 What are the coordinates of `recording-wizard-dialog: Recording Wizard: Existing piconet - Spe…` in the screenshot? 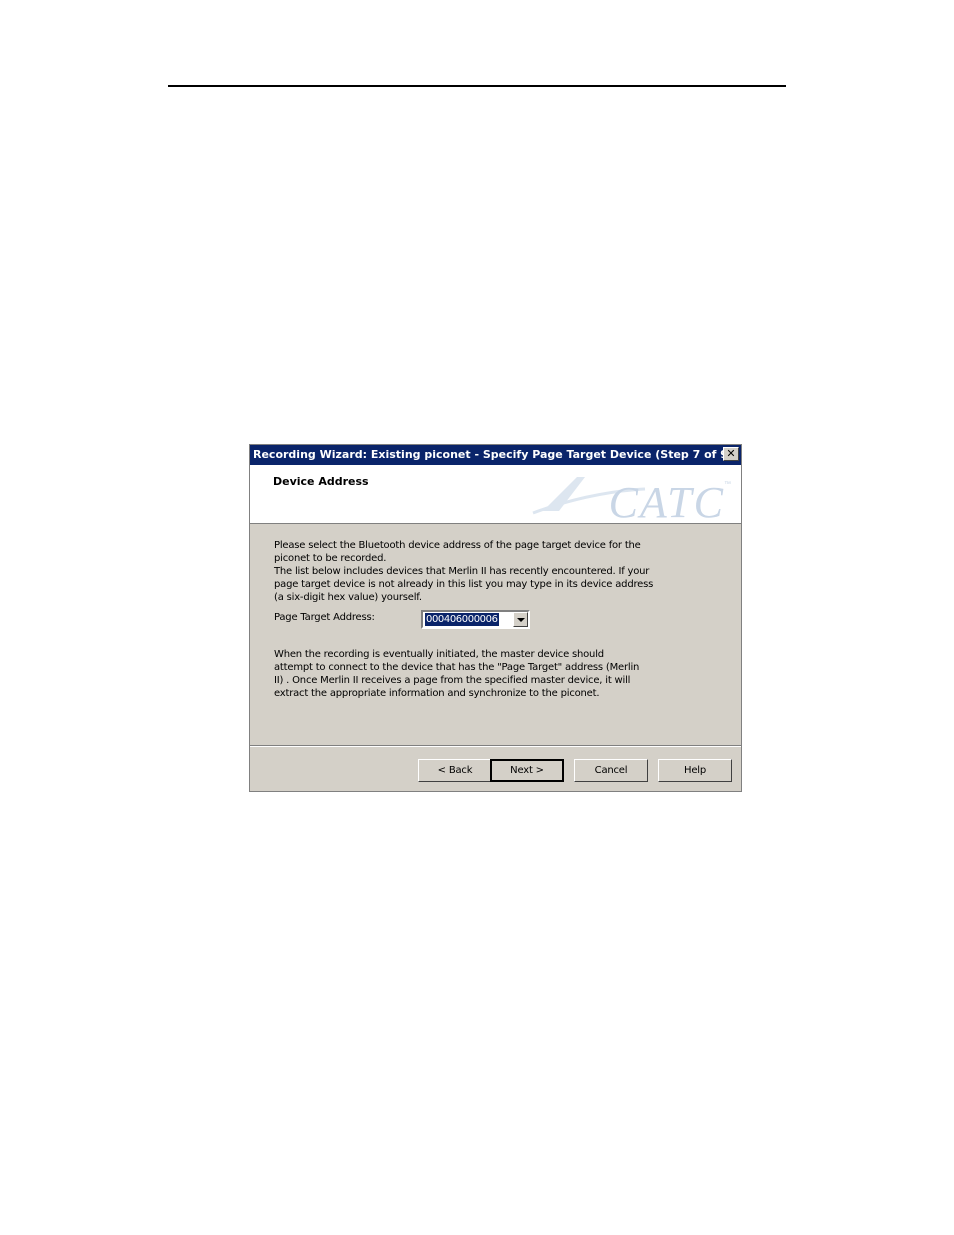 It's located at (495, 618).